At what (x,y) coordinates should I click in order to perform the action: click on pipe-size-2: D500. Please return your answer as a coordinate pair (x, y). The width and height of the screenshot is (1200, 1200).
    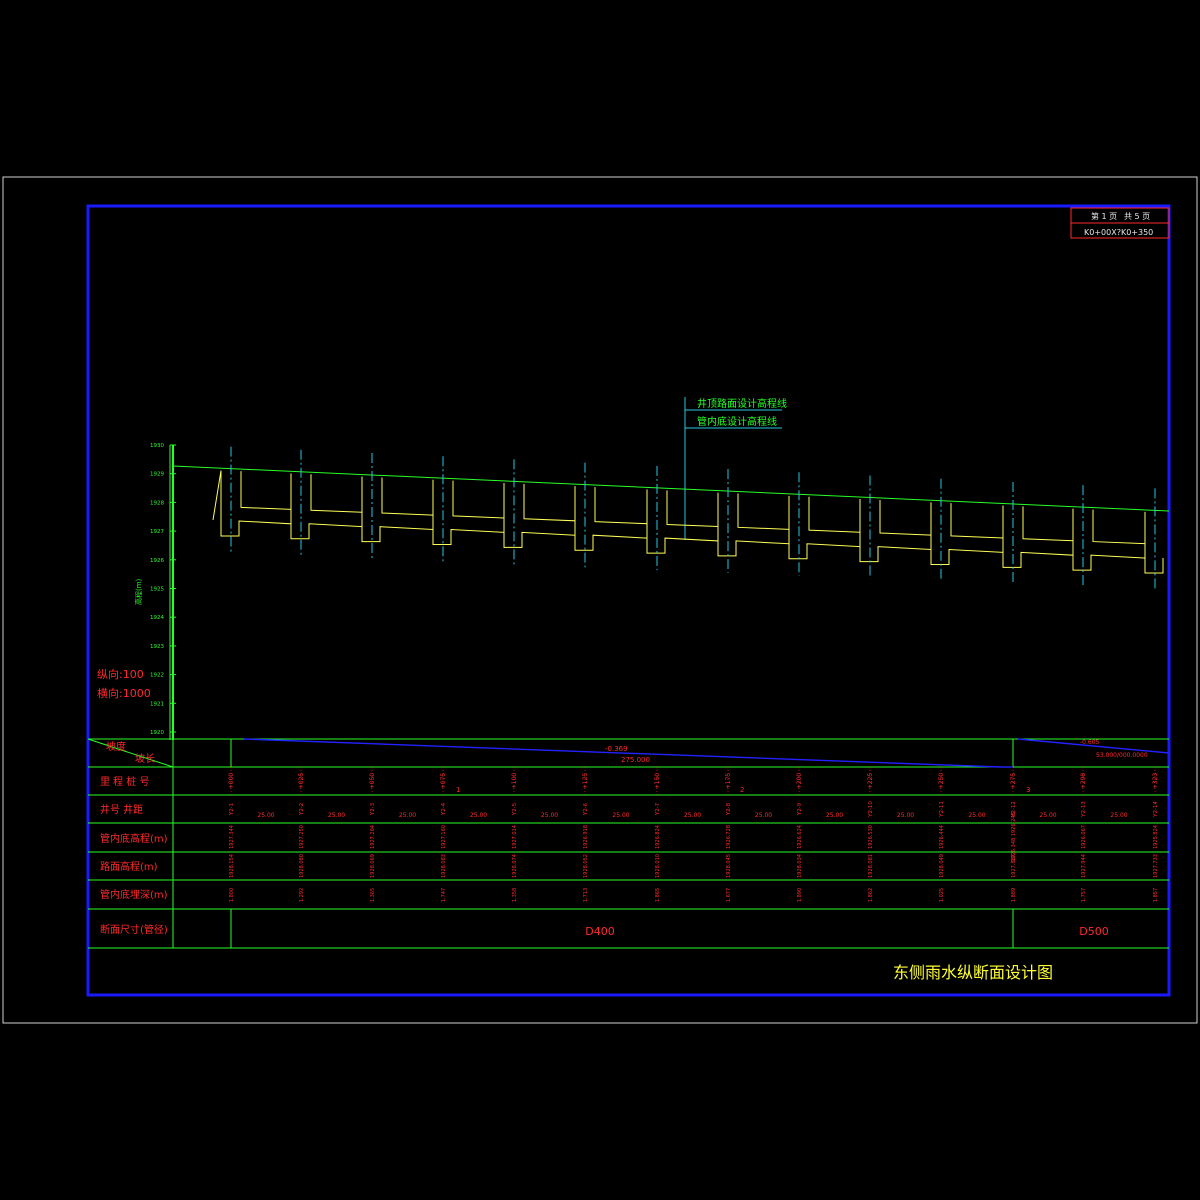
    Looking at the image, I should click on (1093, 931).